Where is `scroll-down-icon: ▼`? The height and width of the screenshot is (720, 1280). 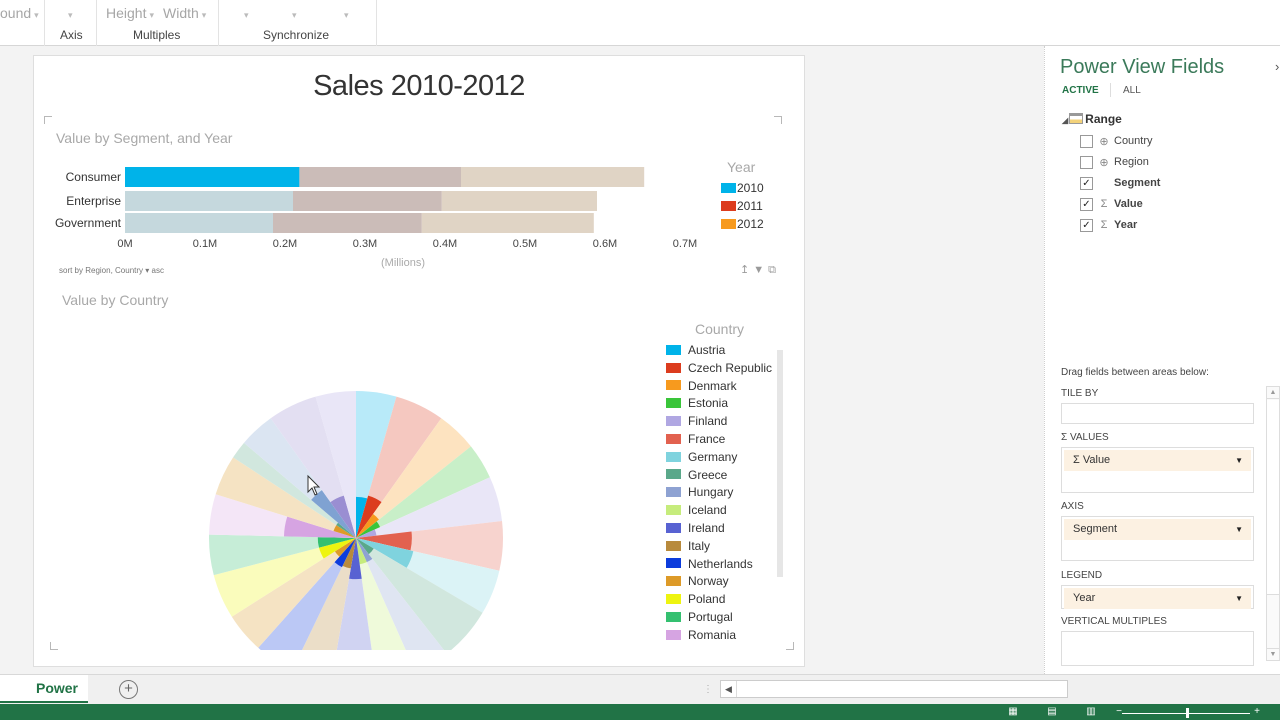
scroll-down-icon: ▼ is located at coordinates (1273, 654).